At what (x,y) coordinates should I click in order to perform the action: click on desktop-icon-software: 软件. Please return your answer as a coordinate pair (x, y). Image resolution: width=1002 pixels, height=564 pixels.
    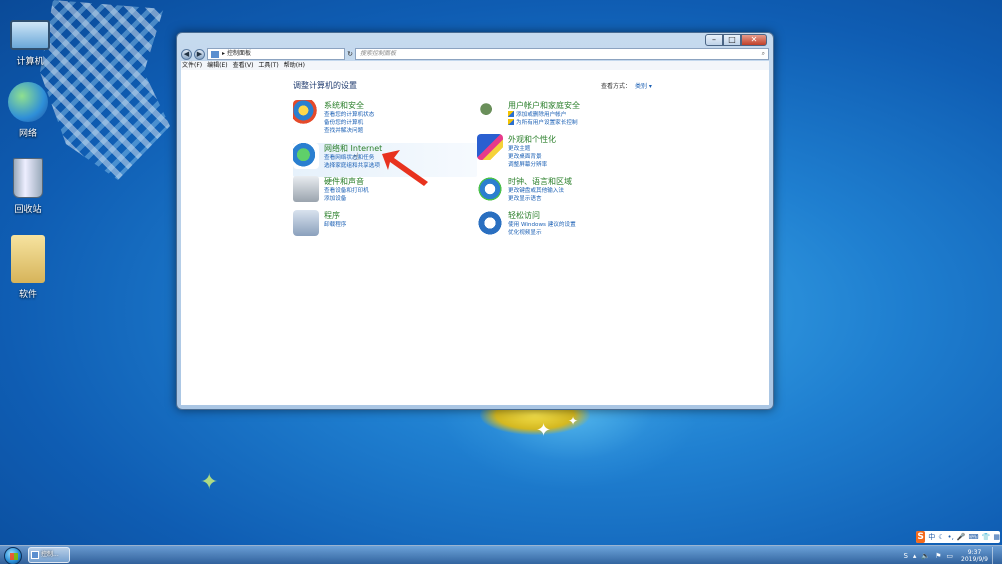
    Looking at the image, I should click on (28, 267).